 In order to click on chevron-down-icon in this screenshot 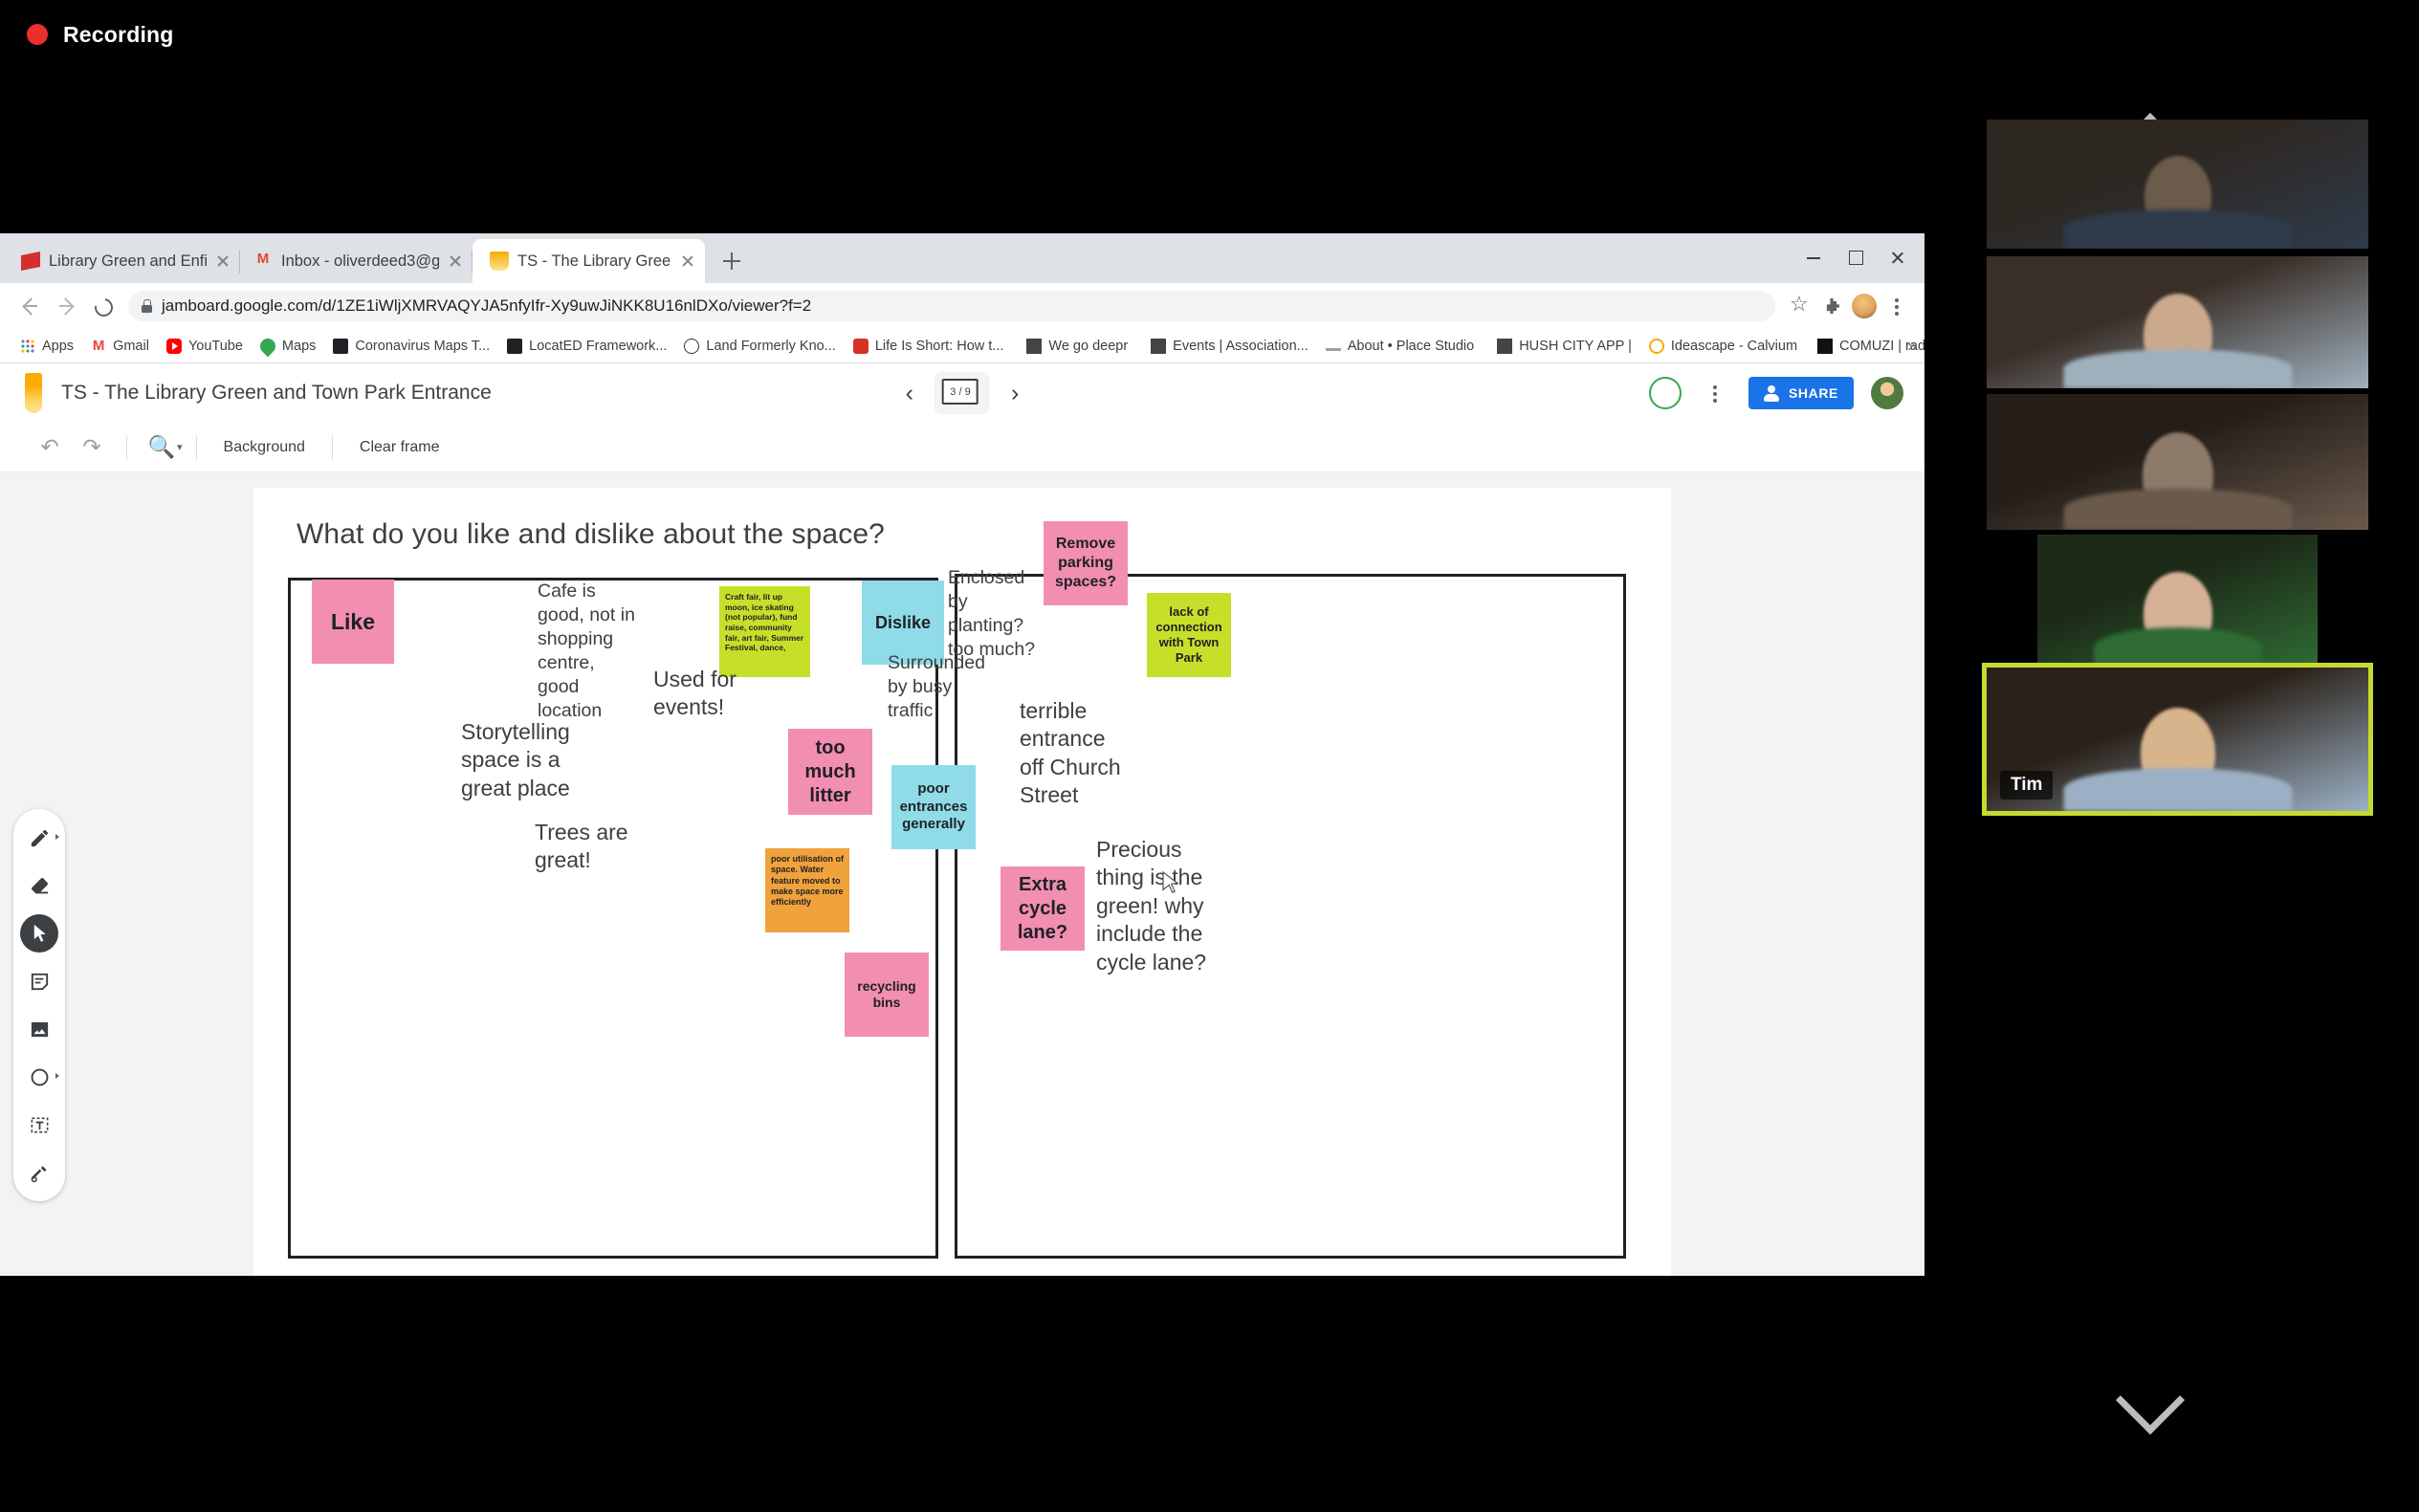, I will do `click(2172, 1355)`.